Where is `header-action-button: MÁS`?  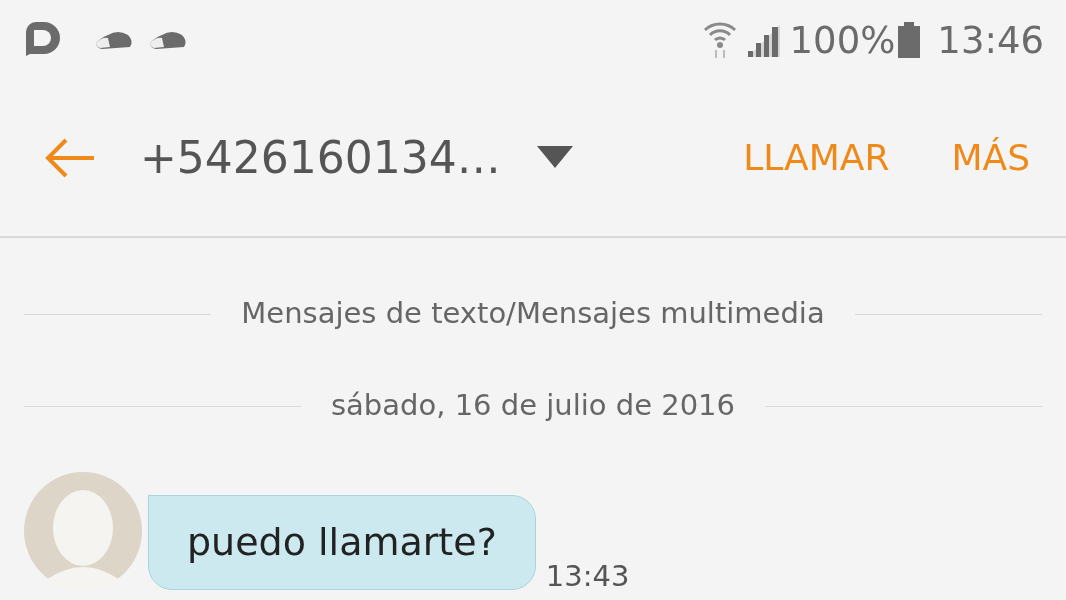 header-action-button: MÁS is located at coordinates (990, 158).